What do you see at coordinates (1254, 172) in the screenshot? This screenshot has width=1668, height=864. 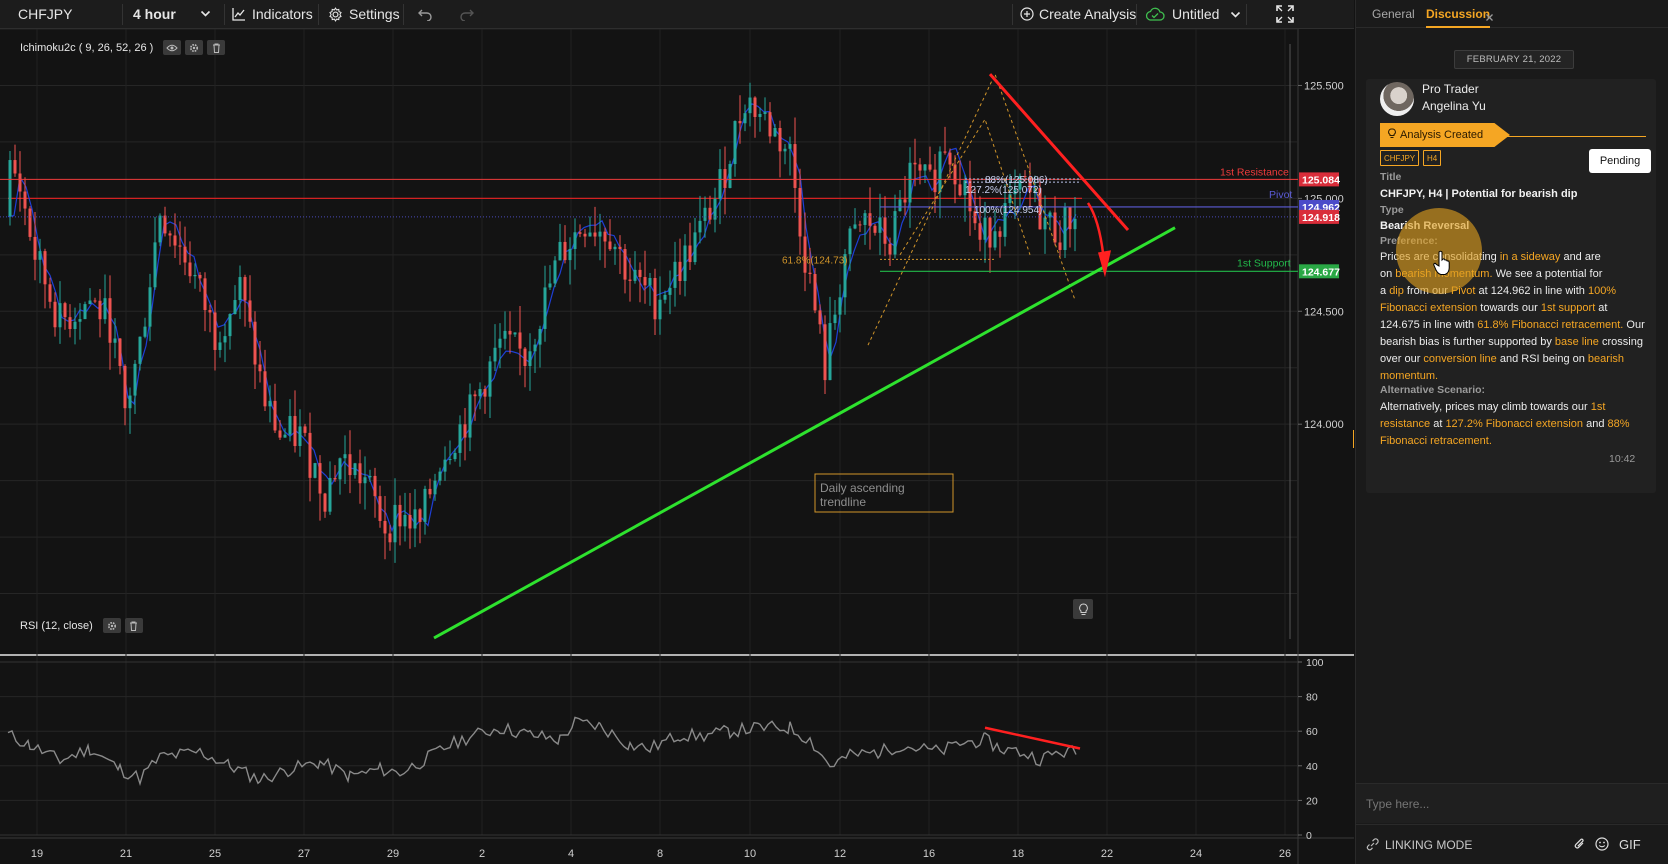 I see `resistance-label: 1st Resistance` at bounding box center [1254, 172].